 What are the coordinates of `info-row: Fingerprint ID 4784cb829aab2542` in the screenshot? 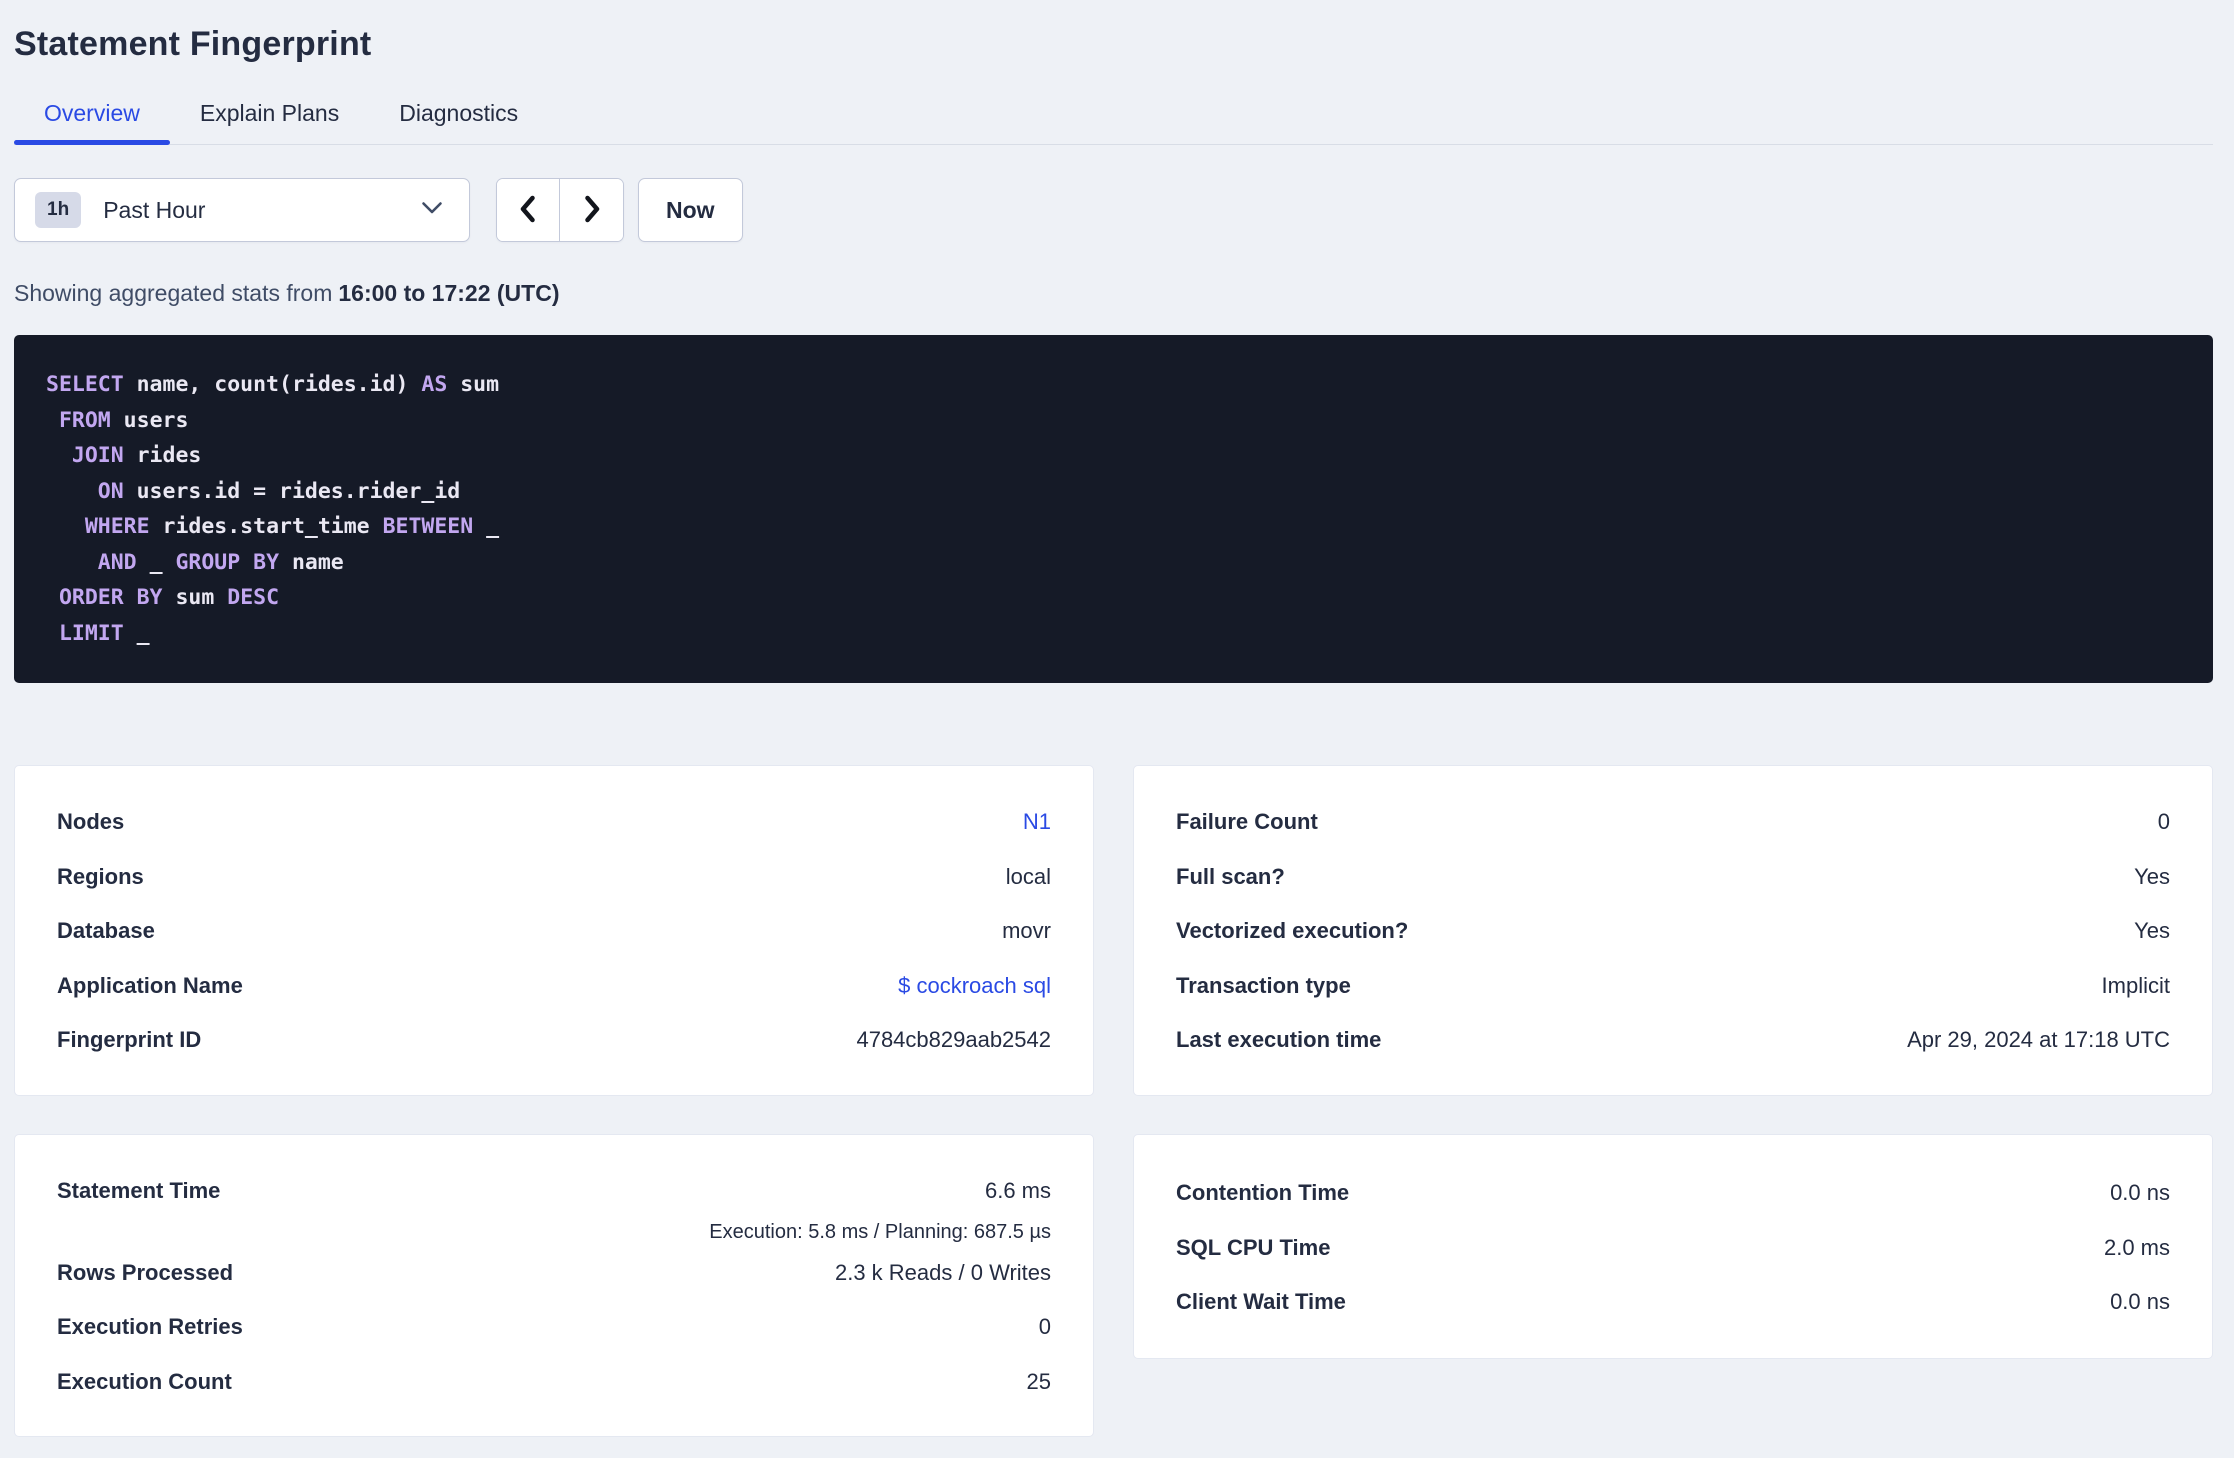 It's located at (554, 1040).